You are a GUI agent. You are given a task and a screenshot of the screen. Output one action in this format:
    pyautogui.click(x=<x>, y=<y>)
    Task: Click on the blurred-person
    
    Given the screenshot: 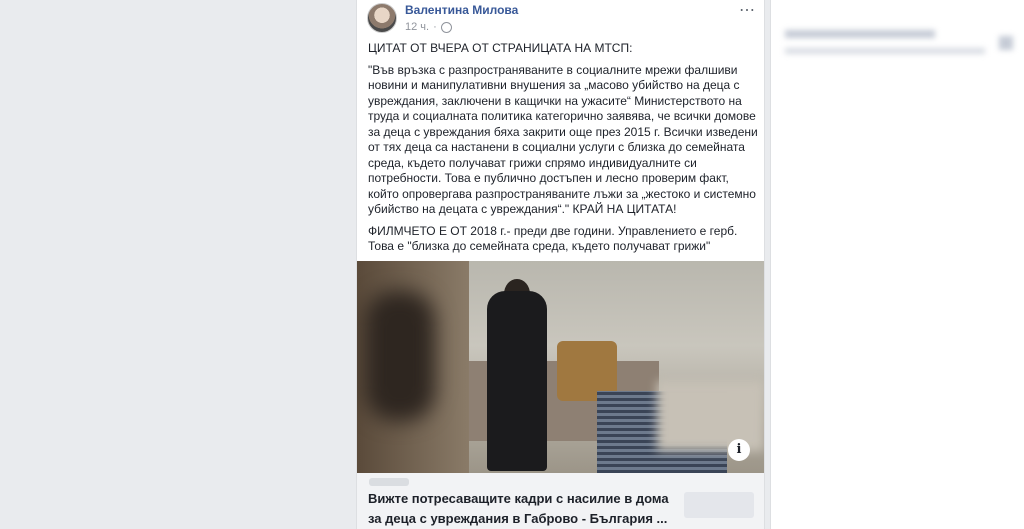 What is the action you would take?
    pyautogui.click(x=400, y=356)
    